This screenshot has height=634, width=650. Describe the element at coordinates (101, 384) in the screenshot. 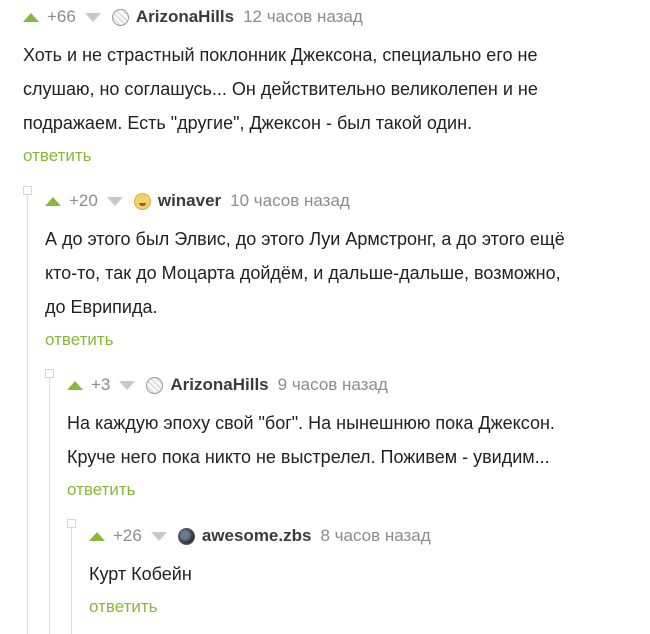

I see `comment-rating: +3` at that location.